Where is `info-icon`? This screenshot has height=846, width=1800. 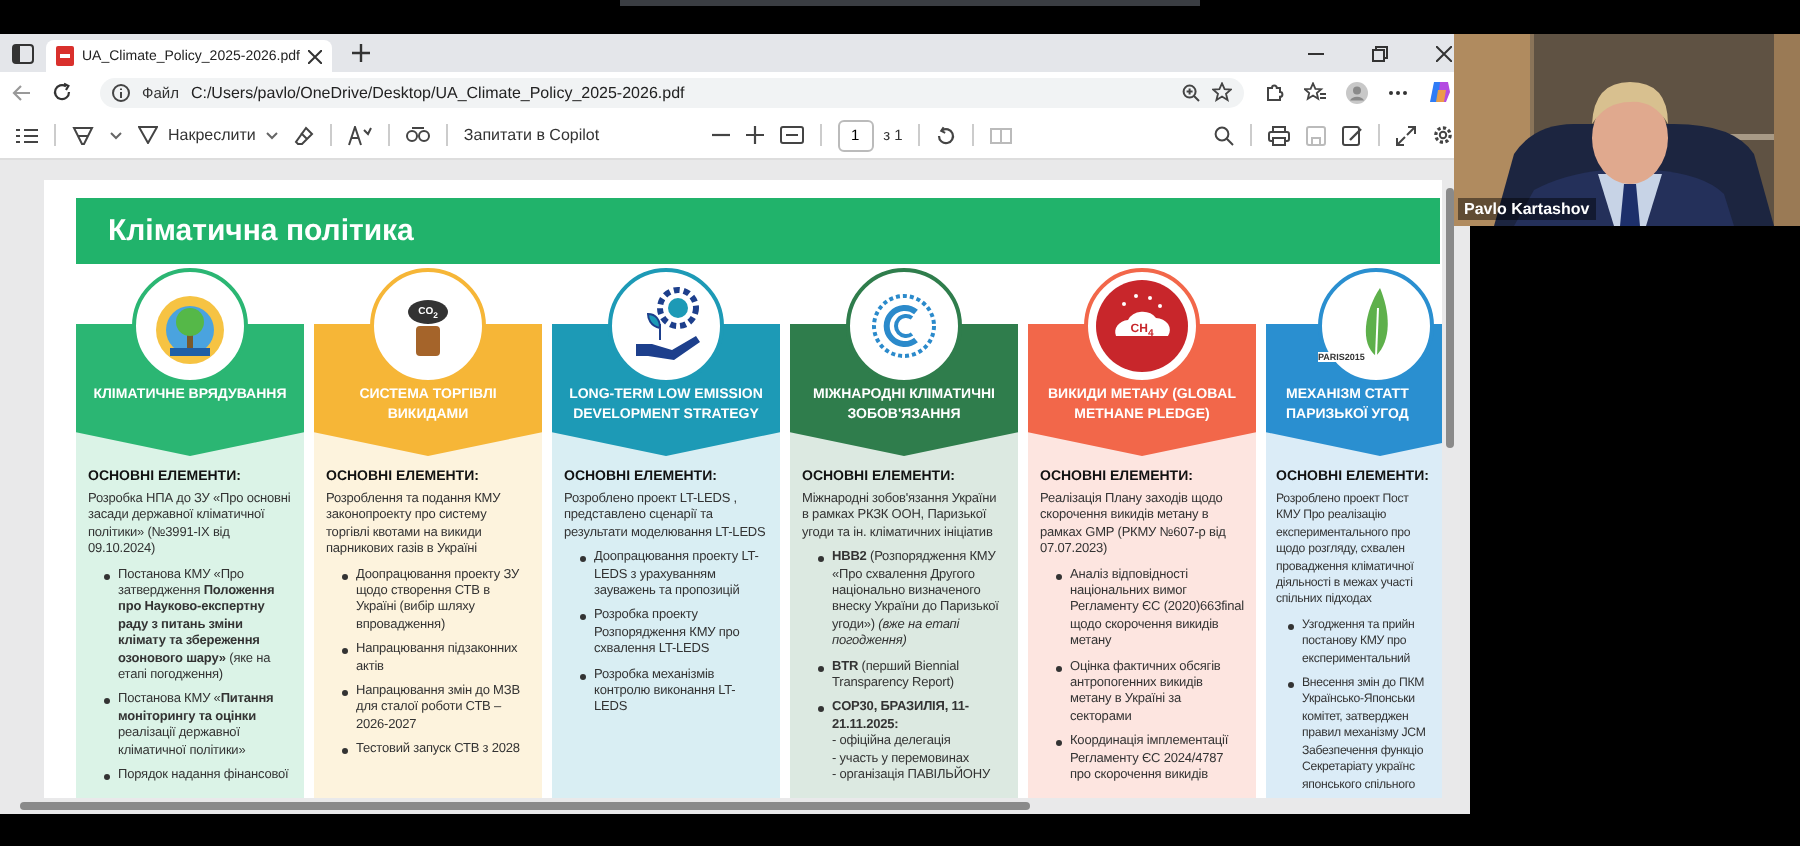 info-icon is located at coordinates (121, 92).